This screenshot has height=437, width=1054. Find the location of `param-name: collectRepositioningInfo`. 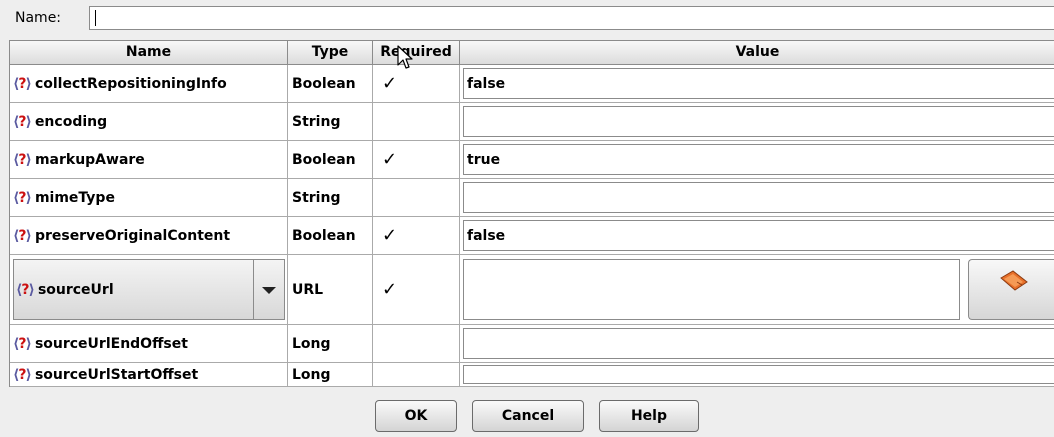

param-name: collectRepositioningInfo is located at coordinates (130, 83).